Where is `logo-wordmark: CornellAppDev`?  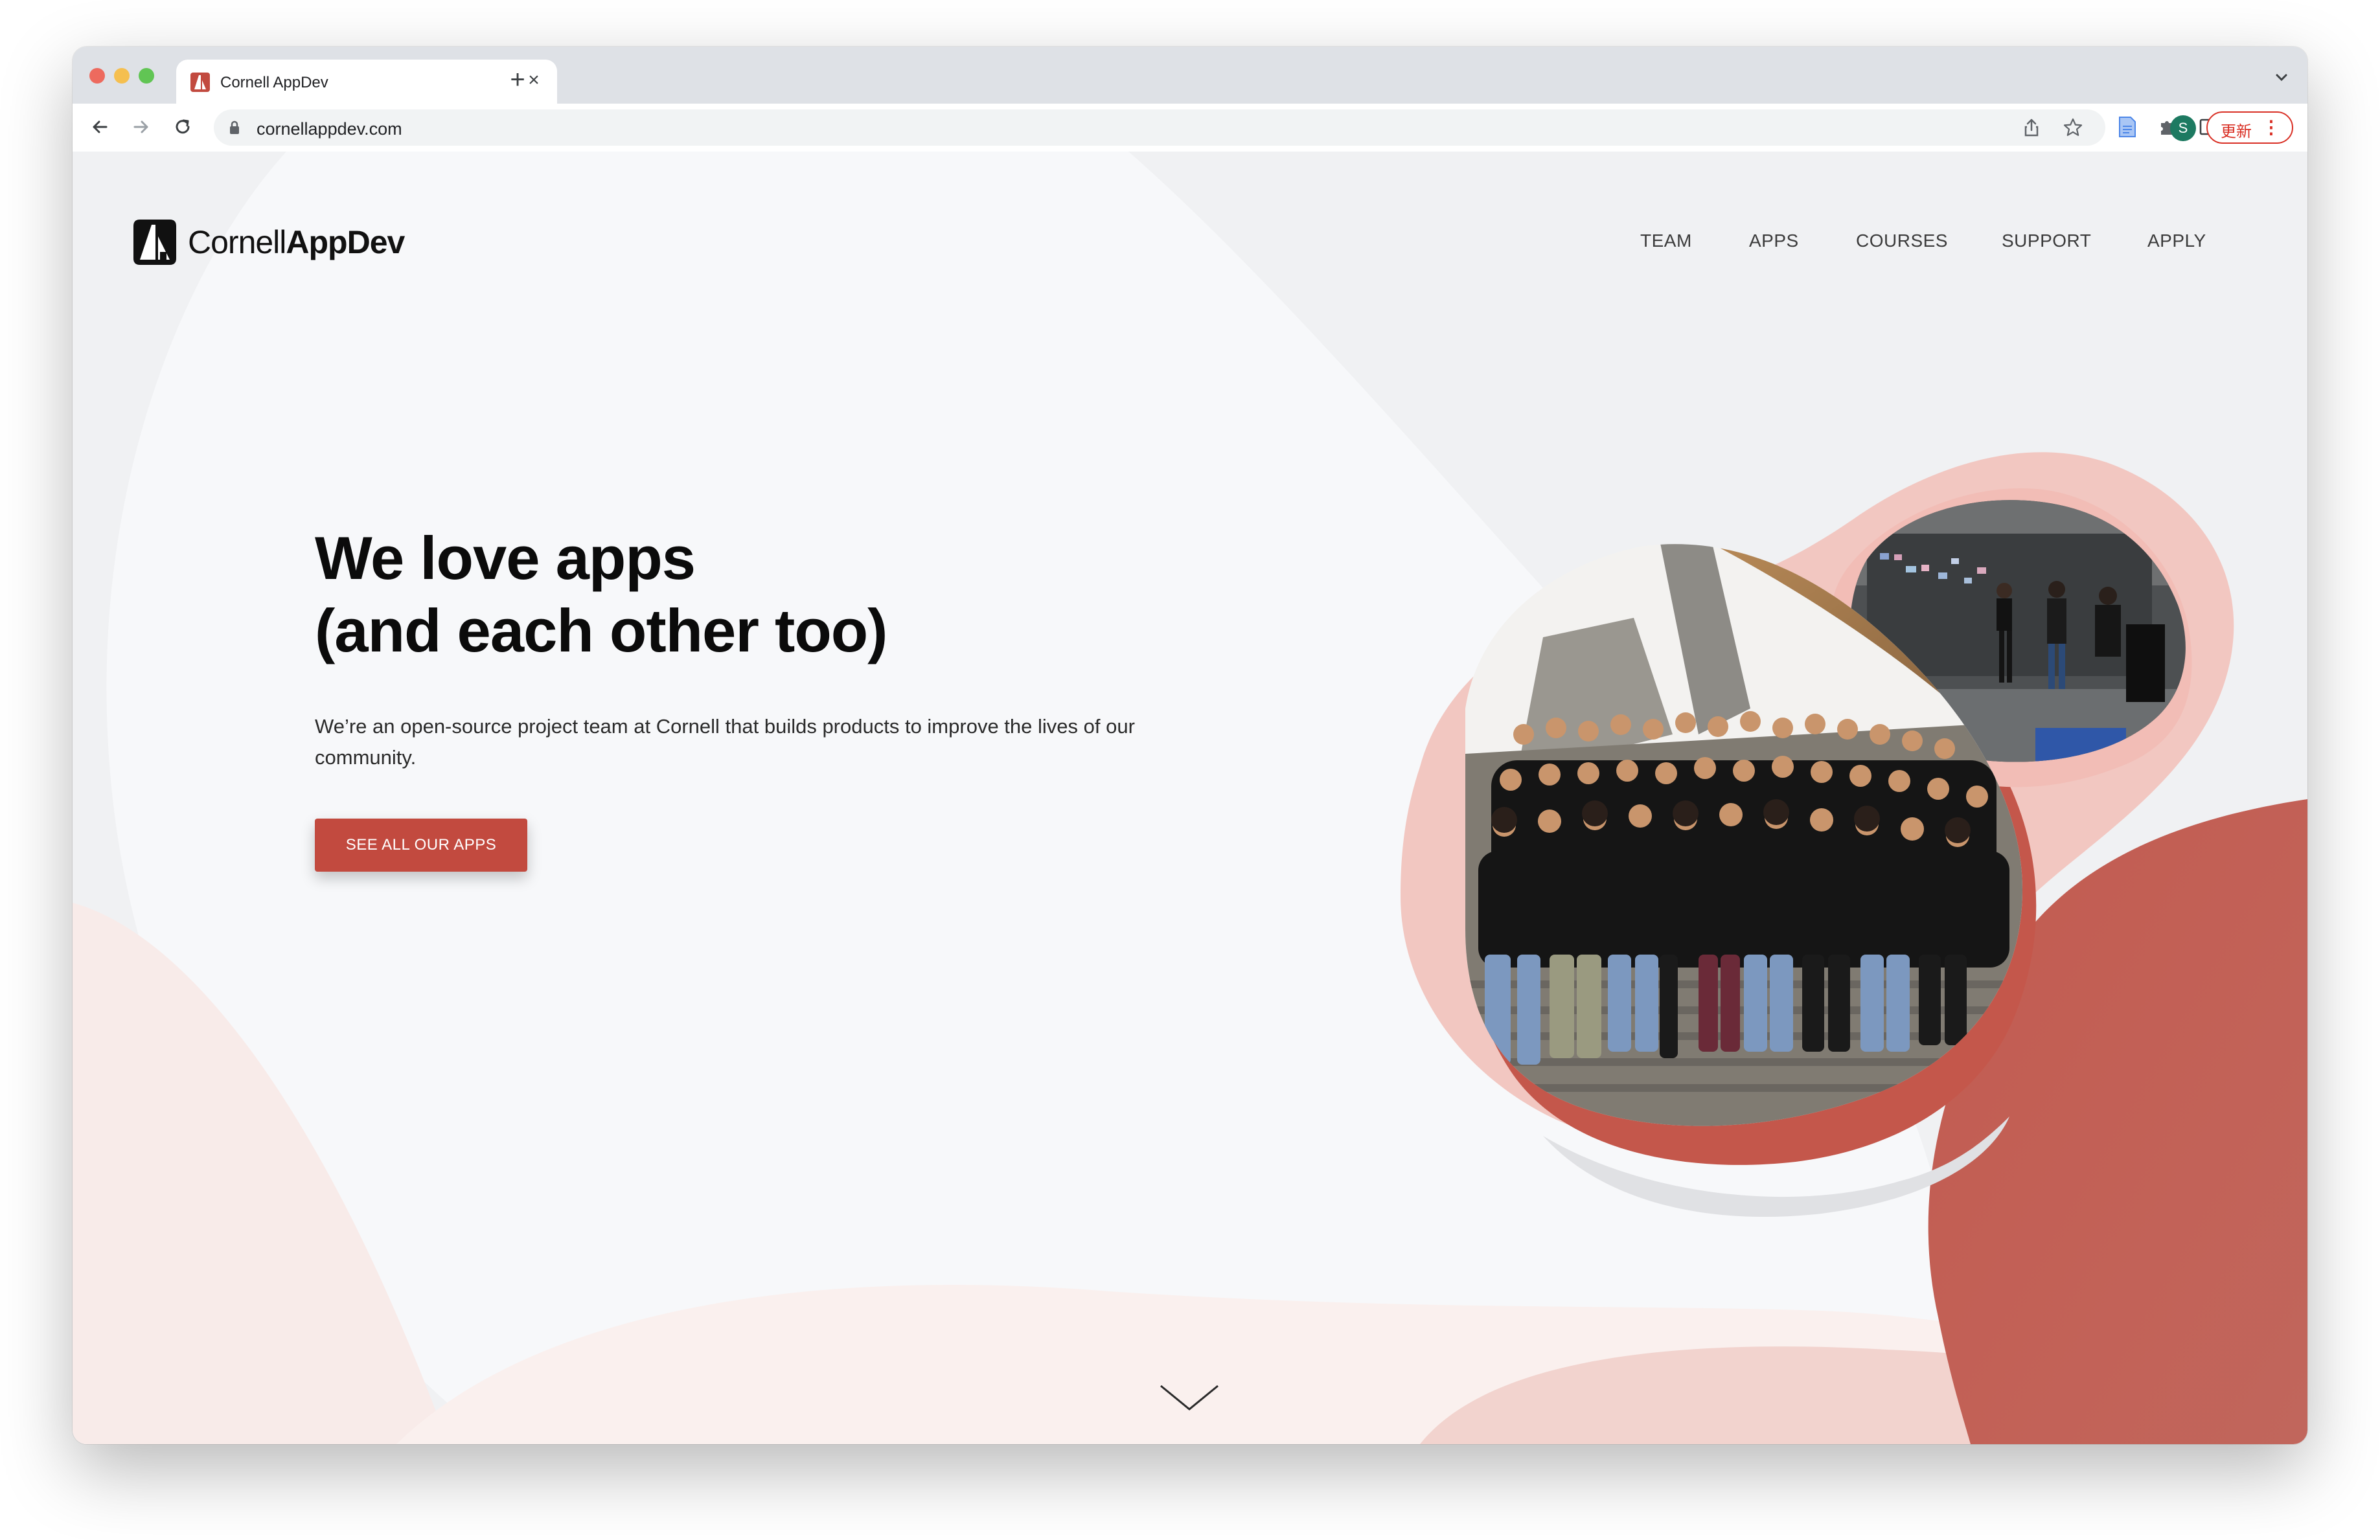 logo-wordmark: CornellAppDev is located at coordinates (296, 242).